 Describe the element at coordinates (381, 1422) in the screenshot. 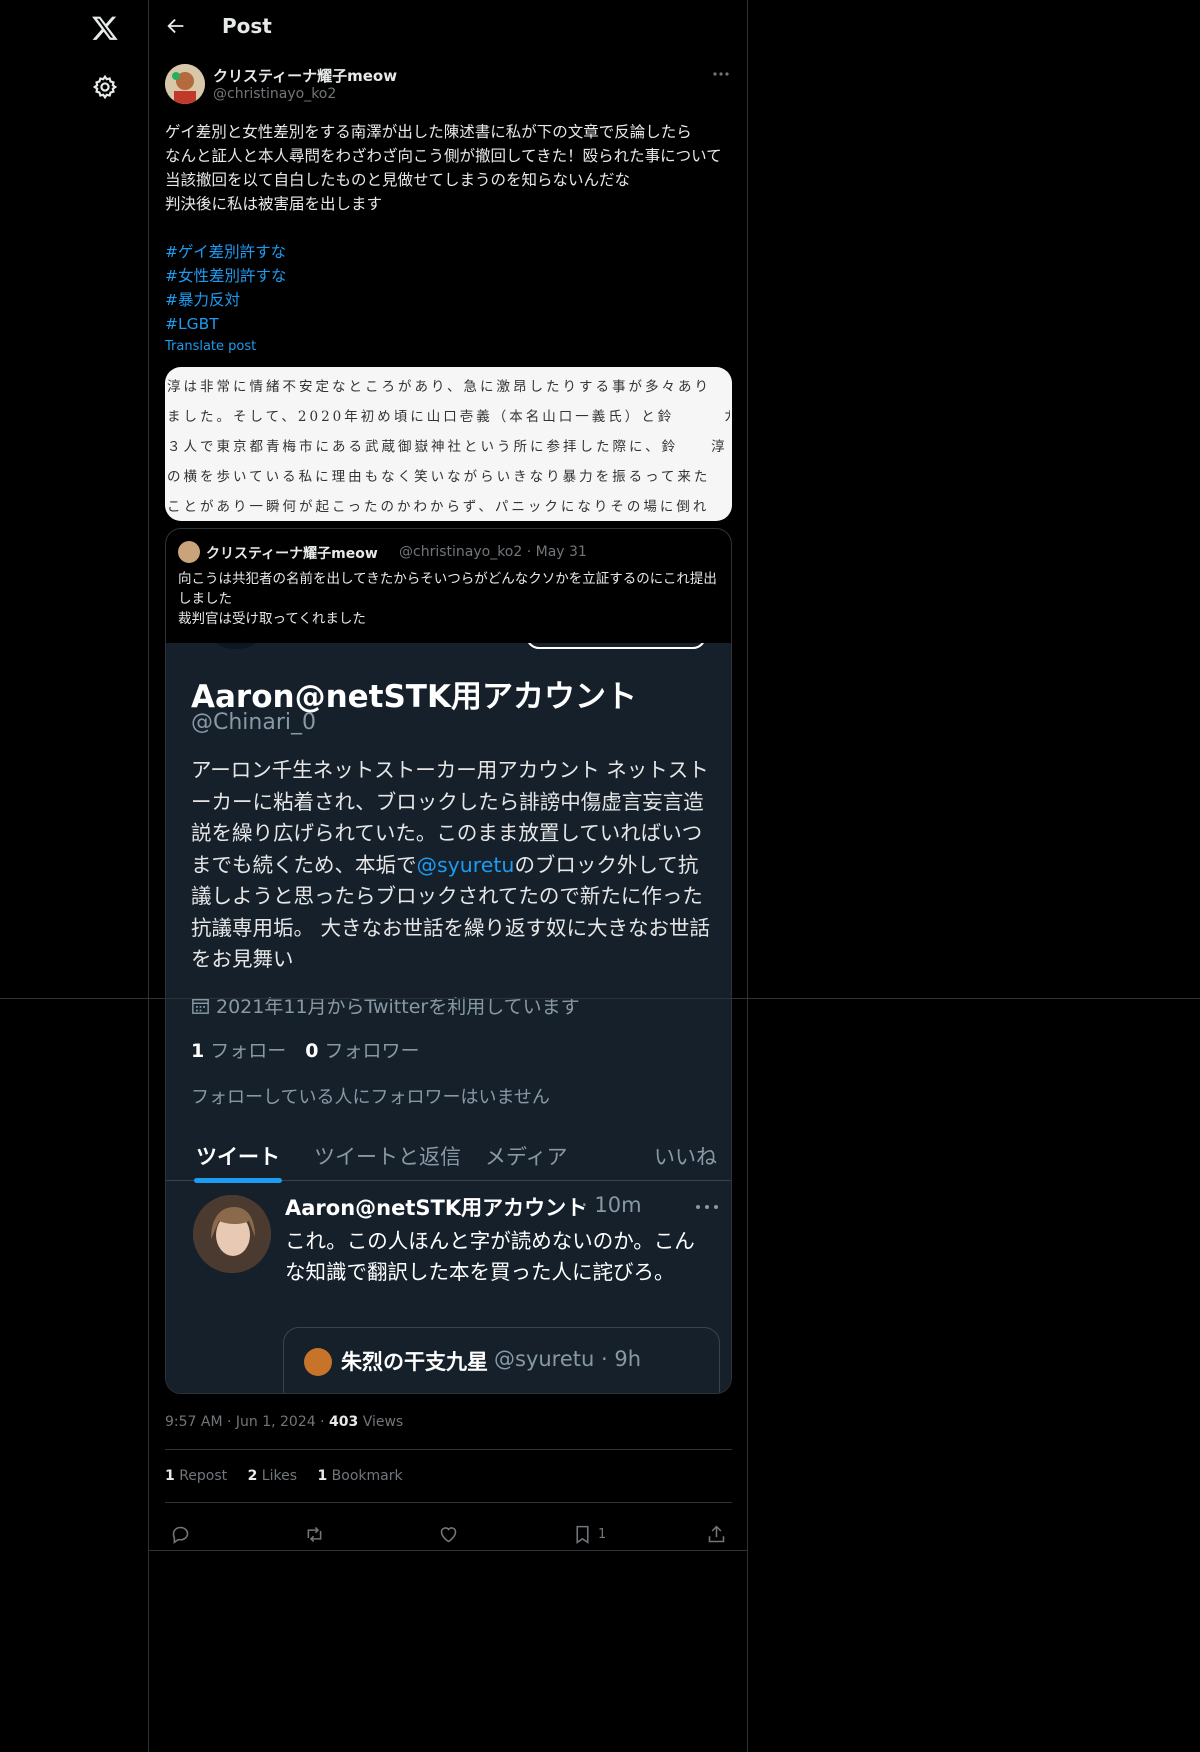

I see `views-label: Views` at that location.